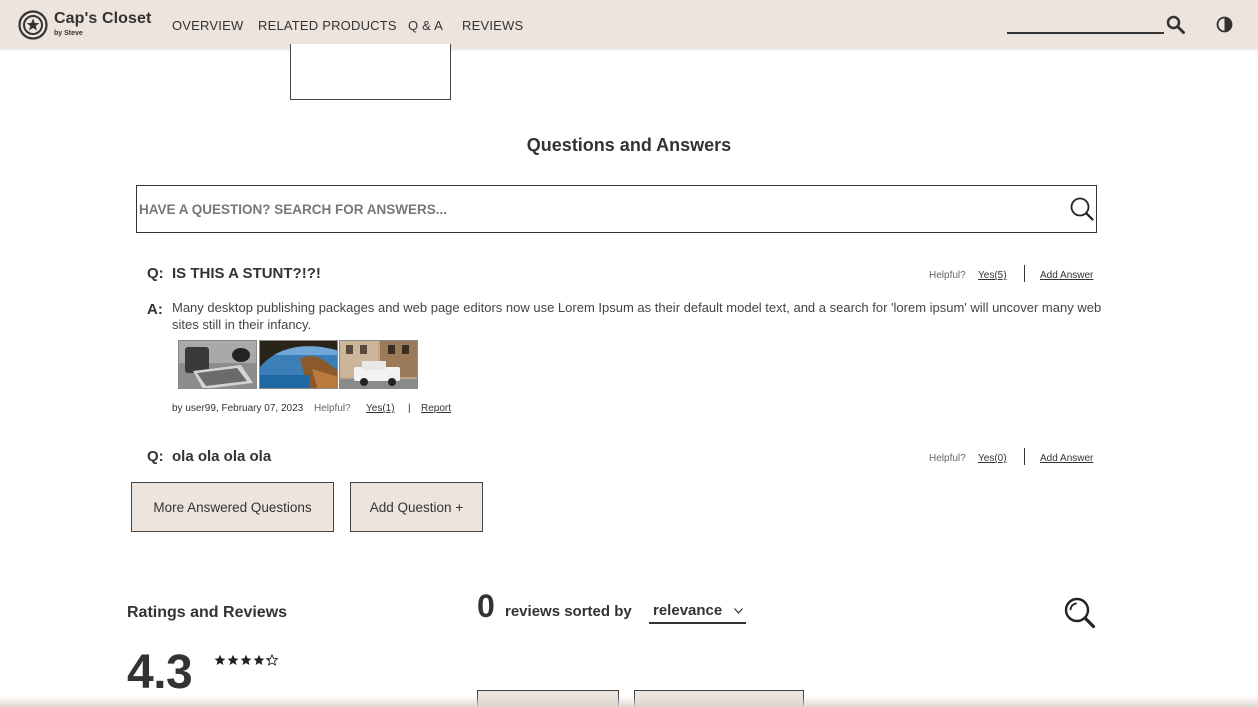 This screenshot has width=1258, height=707. I want to click on brand-subtitle: by Steve, so click(68, 33).